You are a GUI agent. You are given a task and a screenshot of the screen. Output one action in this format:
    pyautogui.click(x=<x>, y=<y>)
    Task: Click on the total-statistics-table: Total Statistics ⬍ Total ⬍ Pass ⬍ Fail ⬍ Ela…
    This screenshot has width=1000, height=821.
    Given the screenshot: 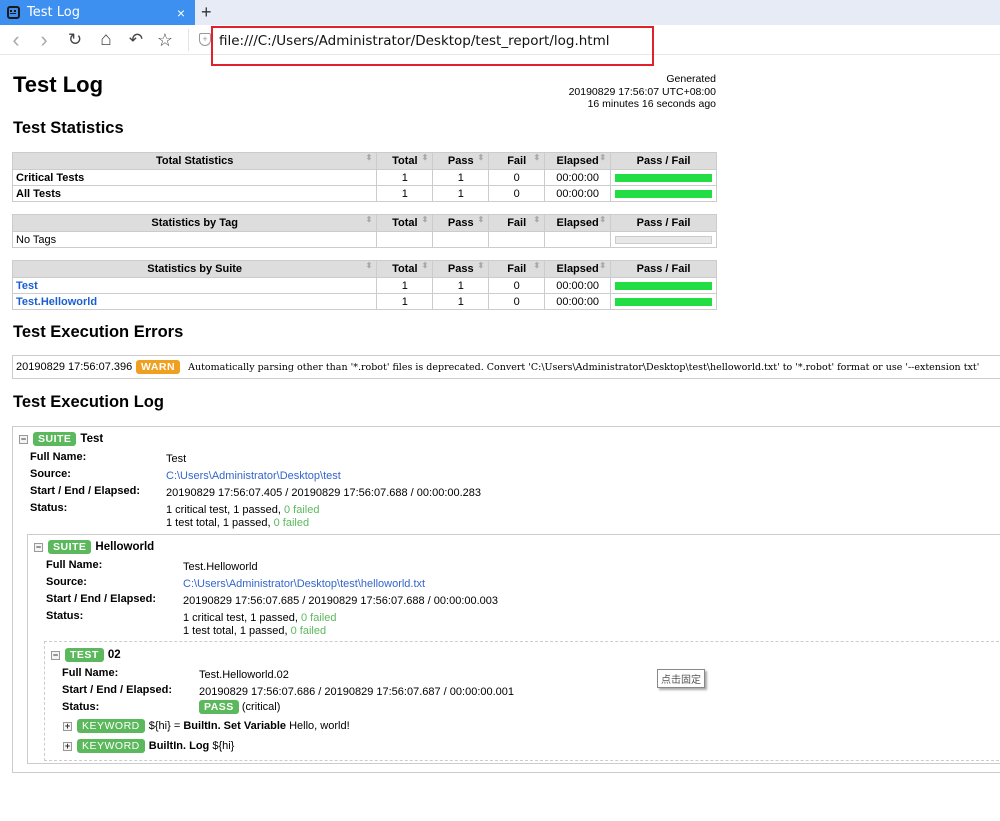 What is the action you would take?
    pyautogui.click(x=364, y=177)
    